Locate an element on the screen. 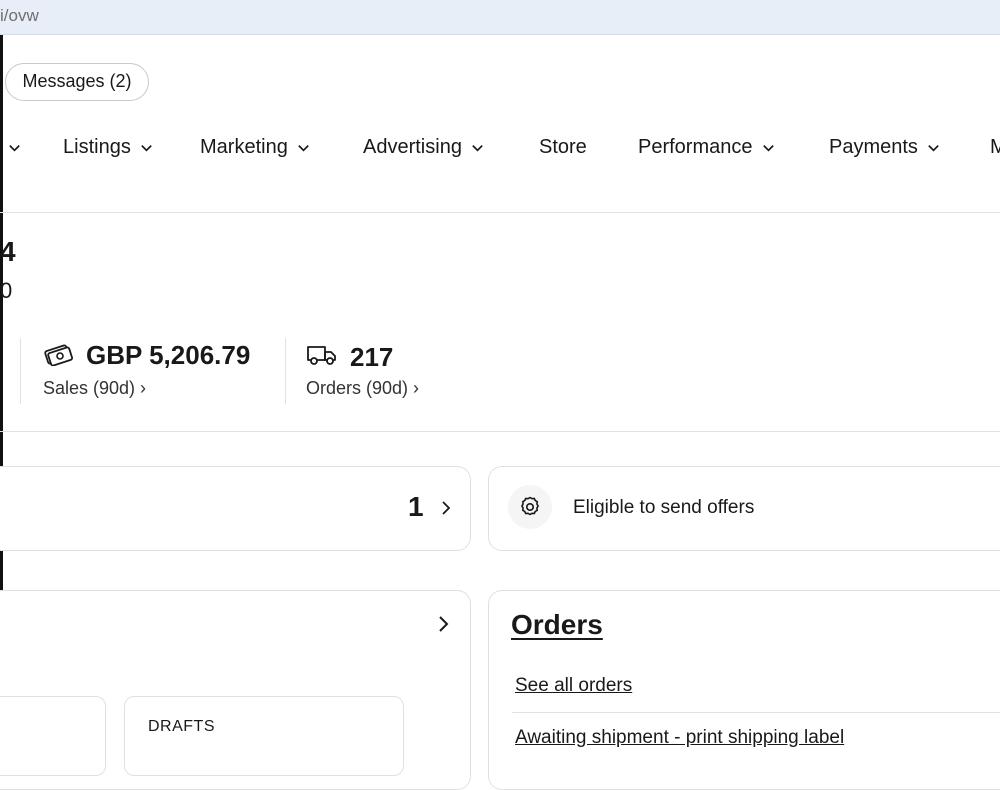 The image size is (1000, 790). task-count: 1 is located at coordinates (416, 506).